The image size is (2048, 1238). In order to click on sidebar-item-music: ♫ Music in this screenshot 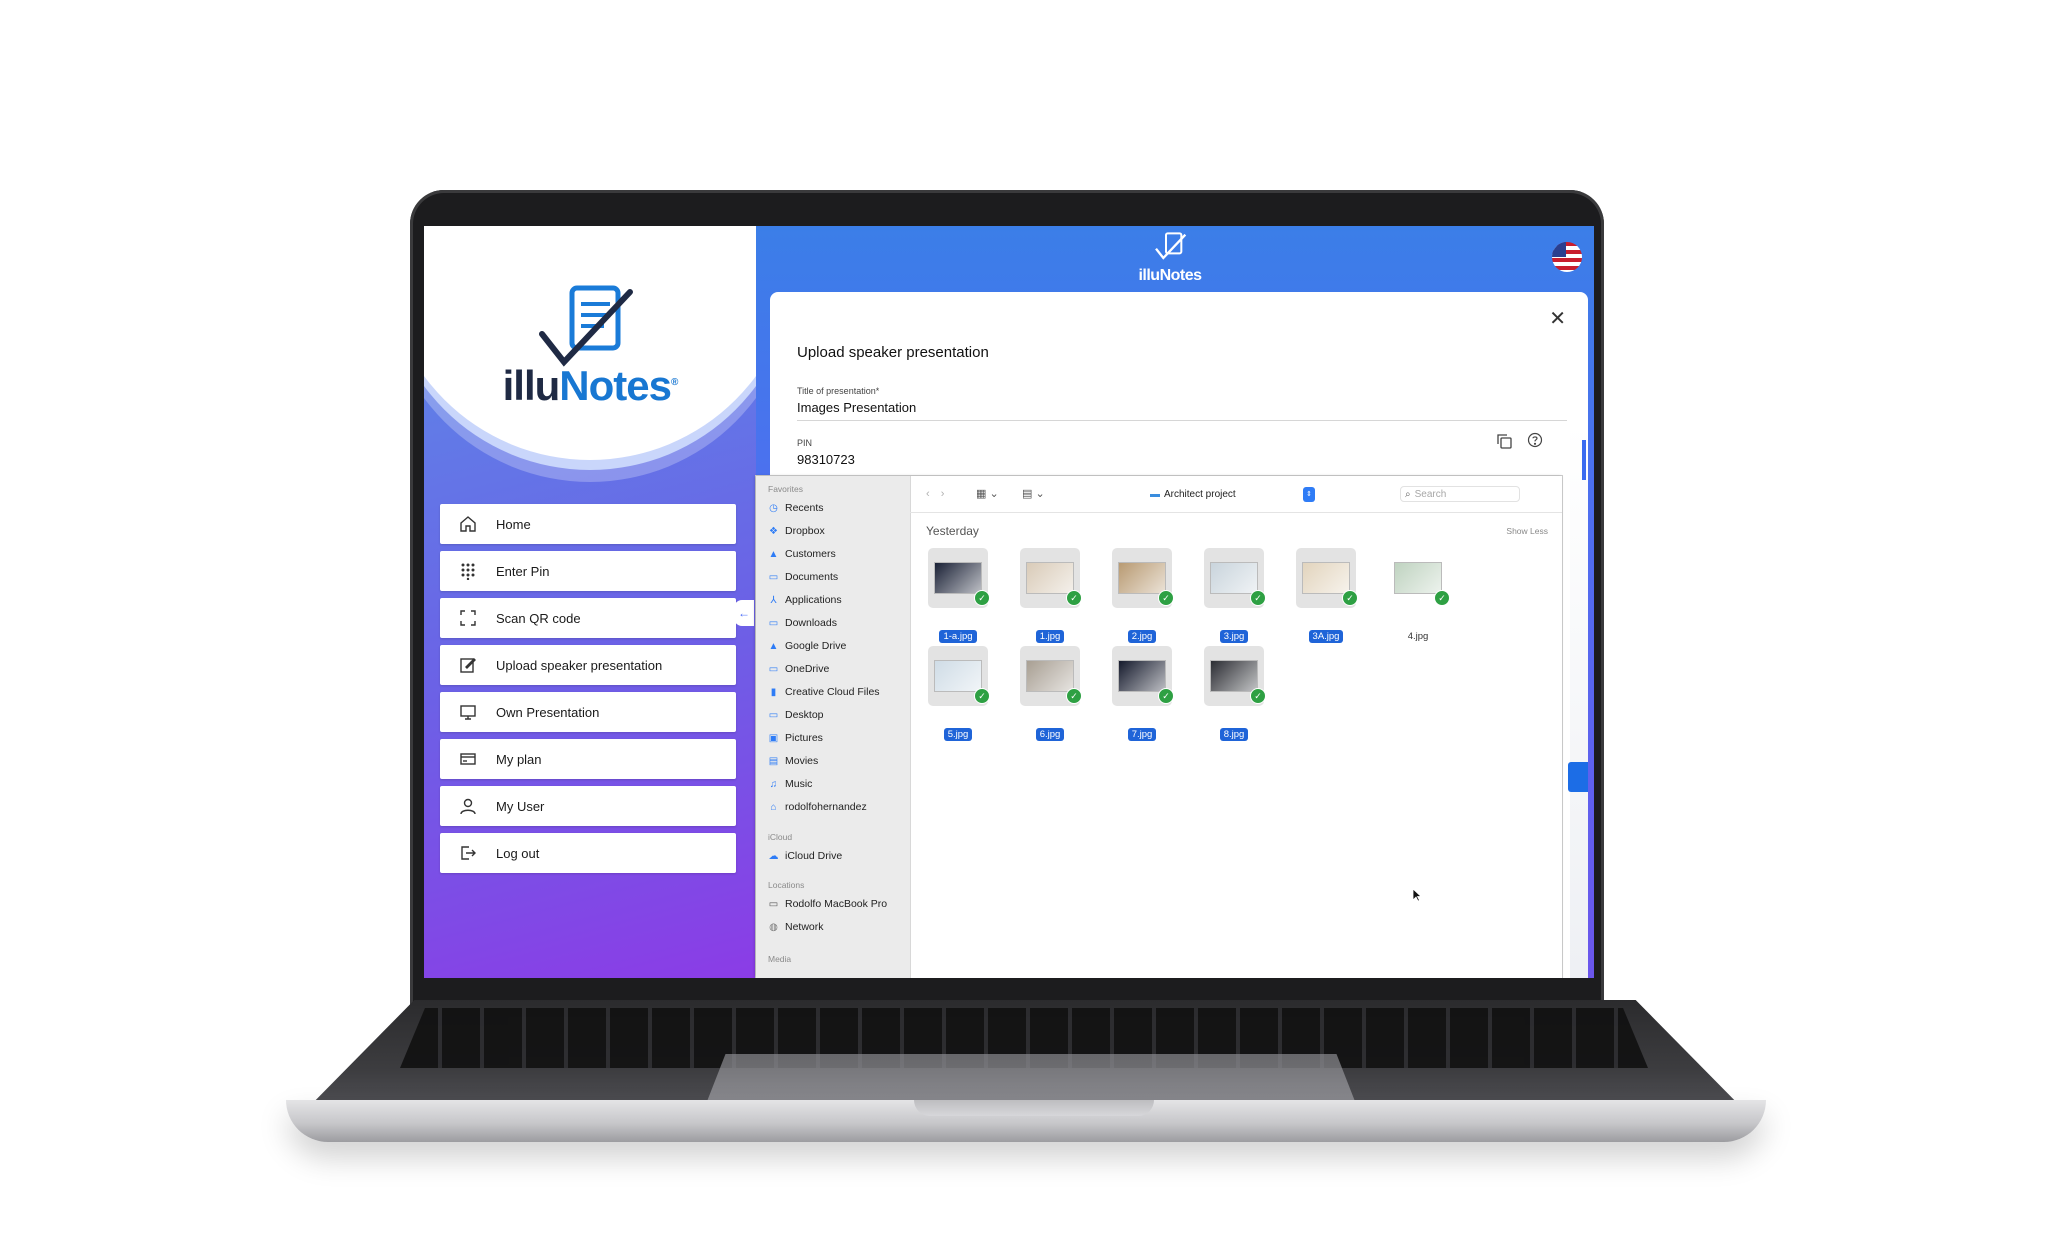, I will do `click(790, 784)`.